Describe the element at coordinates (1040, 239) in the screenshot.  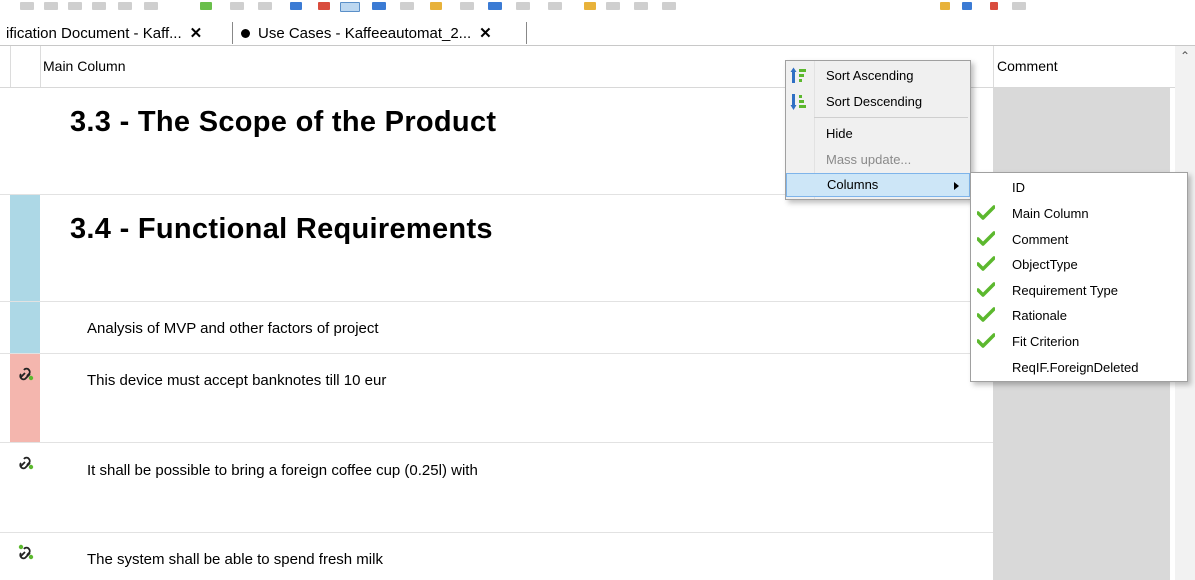
I see `column-toggle-label: Comment` at that location.